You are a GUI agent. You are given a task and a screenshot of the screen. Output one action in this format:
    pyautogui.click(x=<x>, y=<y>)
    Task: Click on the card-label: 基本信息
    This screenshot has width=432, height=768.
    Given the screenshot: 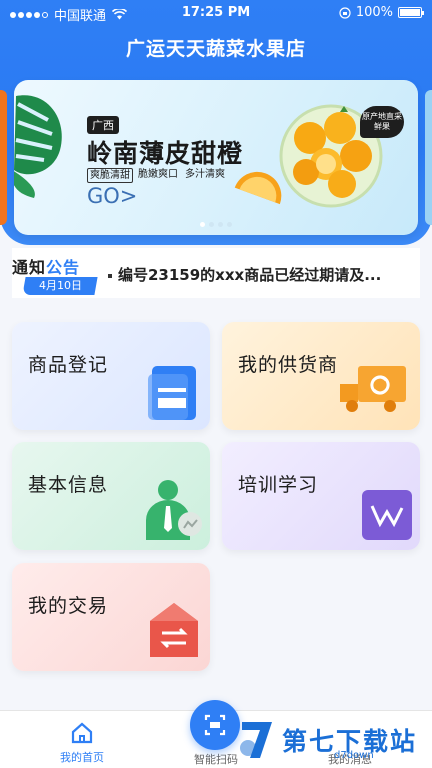 What is the action you would take?
    pyautogui.click(x=68, y=485)
    